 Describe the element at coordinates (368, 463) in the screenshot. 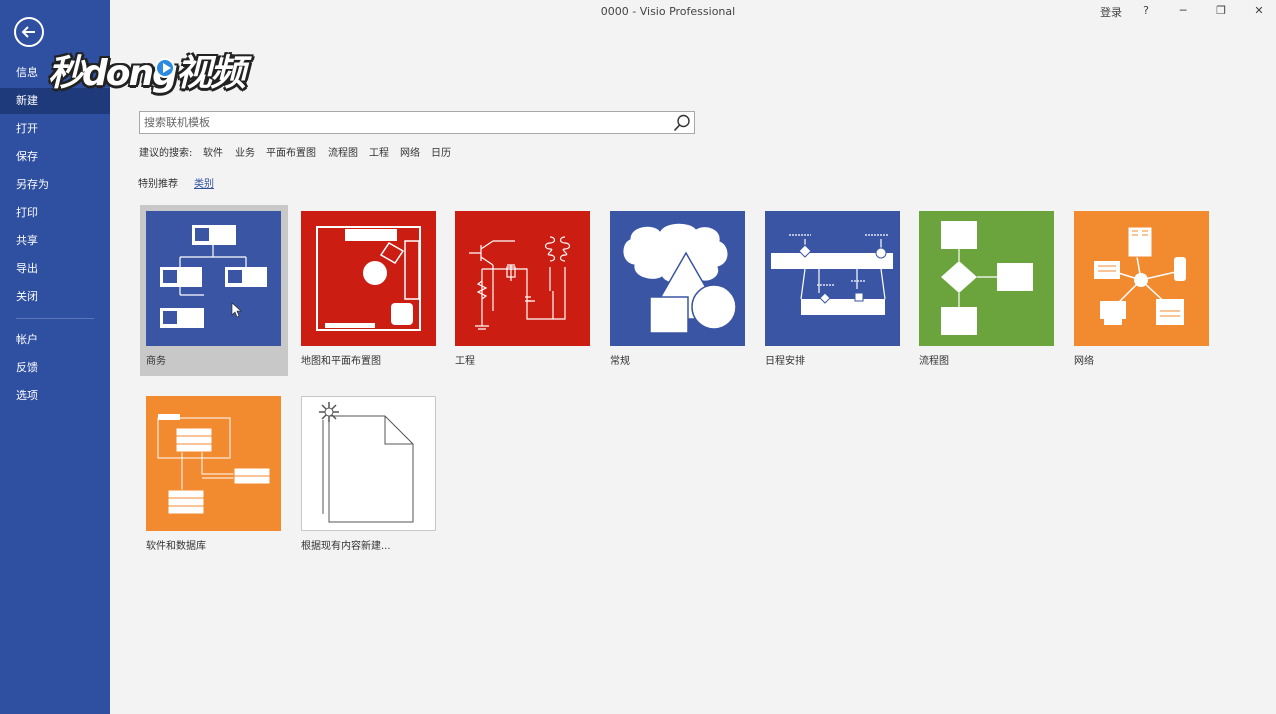

I see `new-from-existing-icon` at that location.